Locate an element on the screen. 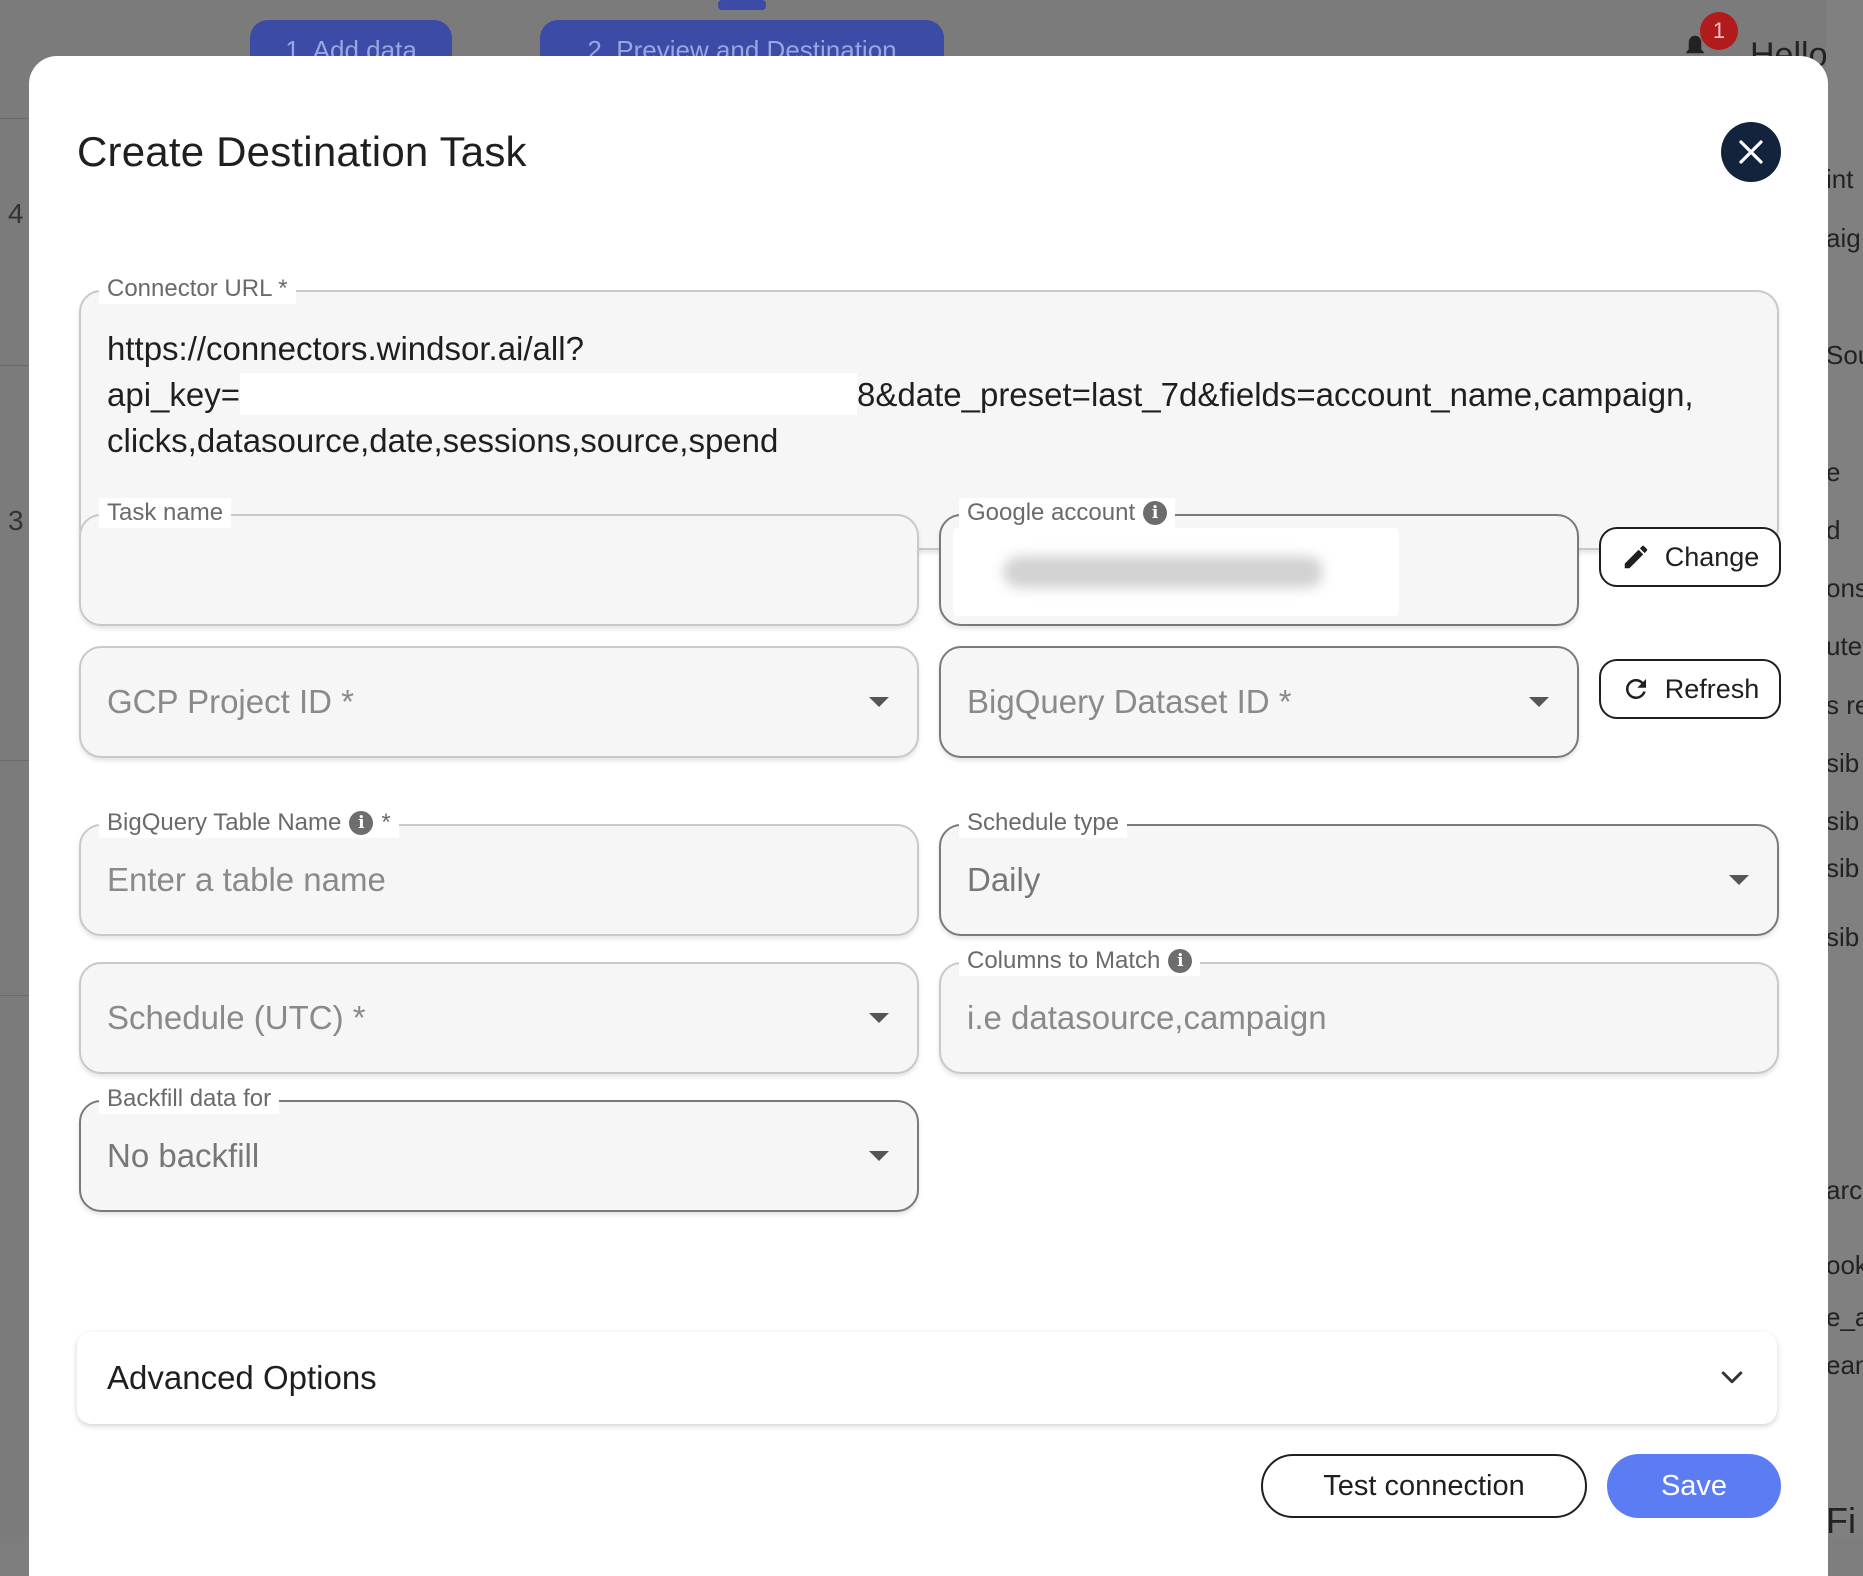 This screenshot has width=1863, height=1576. bigquery-table-name-placeholder: Enter a table name is located at coordinates (246, 879).